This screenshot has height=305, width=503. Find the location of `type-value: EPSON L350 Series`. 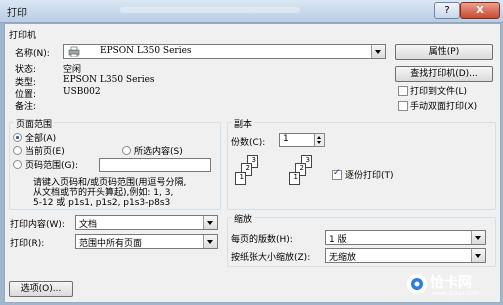

type-value: EPSON L350 Series is located at coordinates (109, 80).